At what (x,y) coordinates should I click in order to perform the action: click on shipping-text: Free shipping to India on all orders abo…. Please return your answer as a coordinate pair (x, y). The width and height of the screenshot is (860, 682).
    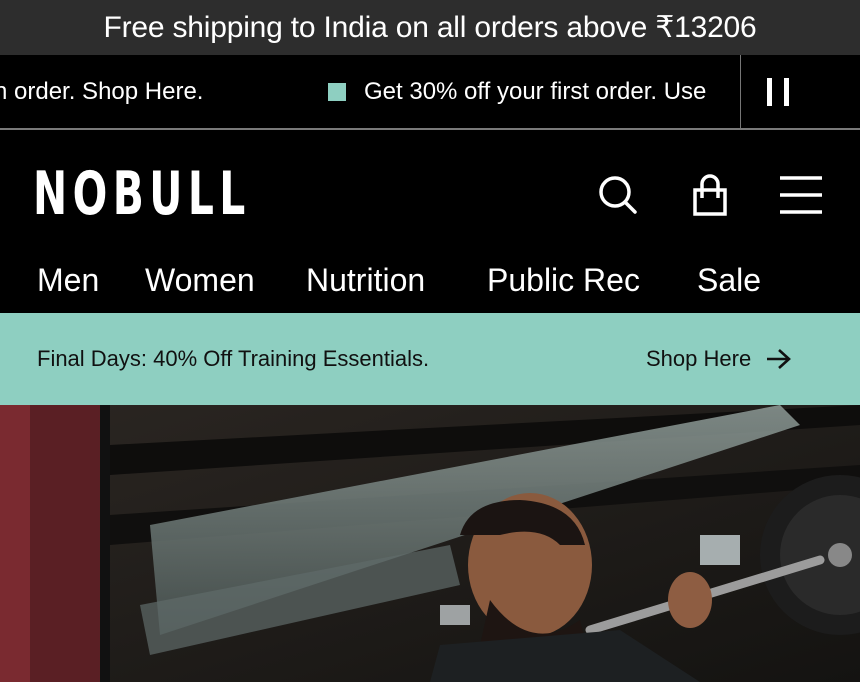
    Looking at the image, I should click on (430, 27).